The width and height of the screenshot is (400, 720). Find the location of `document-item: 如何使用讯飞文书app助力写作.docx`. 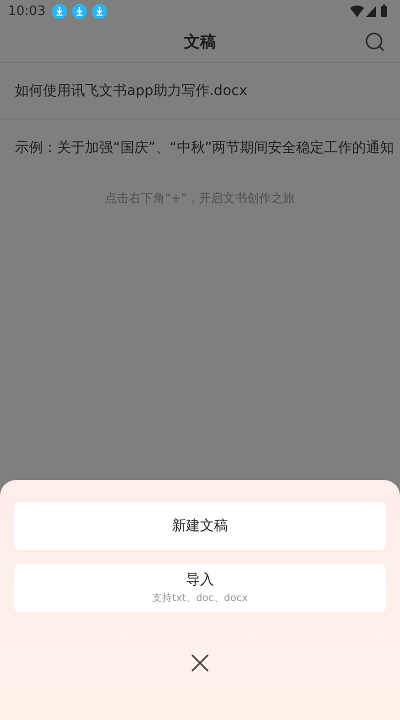

document-item: 如何使用讯飞文书app助力写作.docx is located at coordinates (131, 91).